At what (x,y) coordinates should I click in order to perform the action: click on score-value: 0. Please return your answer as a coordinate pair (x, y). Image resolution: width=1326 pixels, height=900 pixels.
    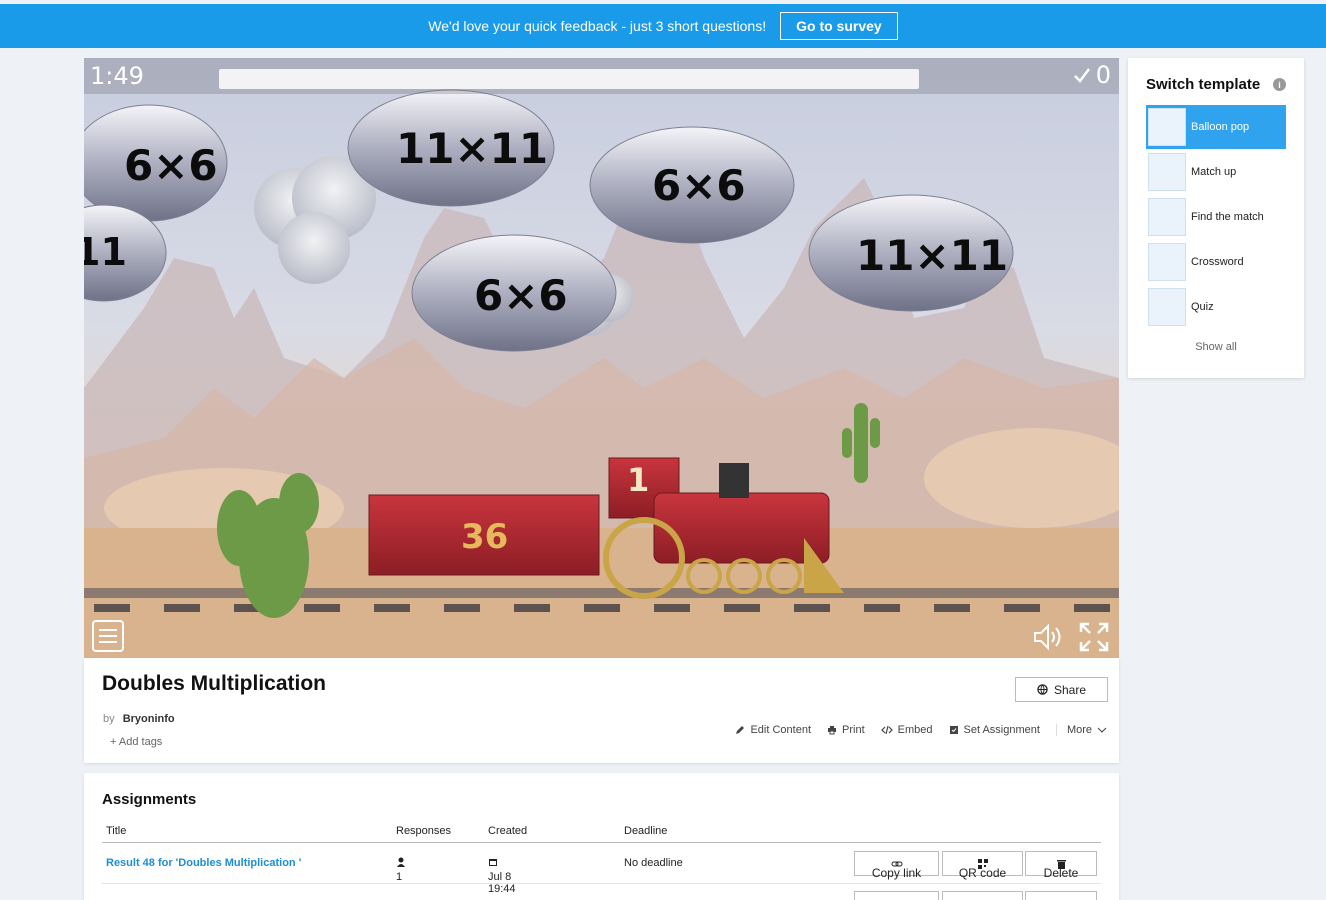
    Looking at the image, I should click on (1103, 75).